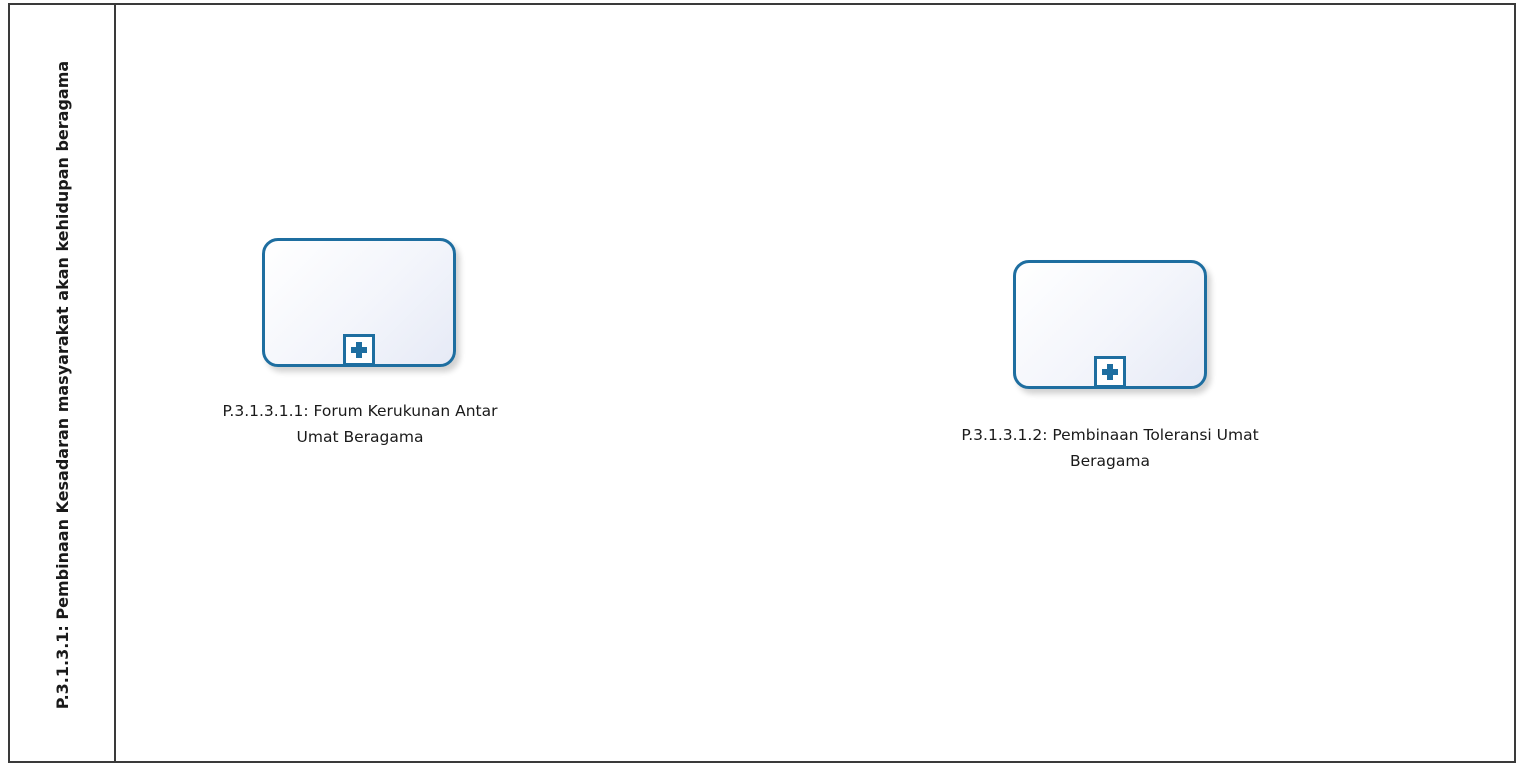 The height and width of the screenshot is (763, 1518). What do you see at coordinates (359, 302) in the screenshot?
I see `subprocess-task-forum-kerukunan` at bounding box center [359, 302].